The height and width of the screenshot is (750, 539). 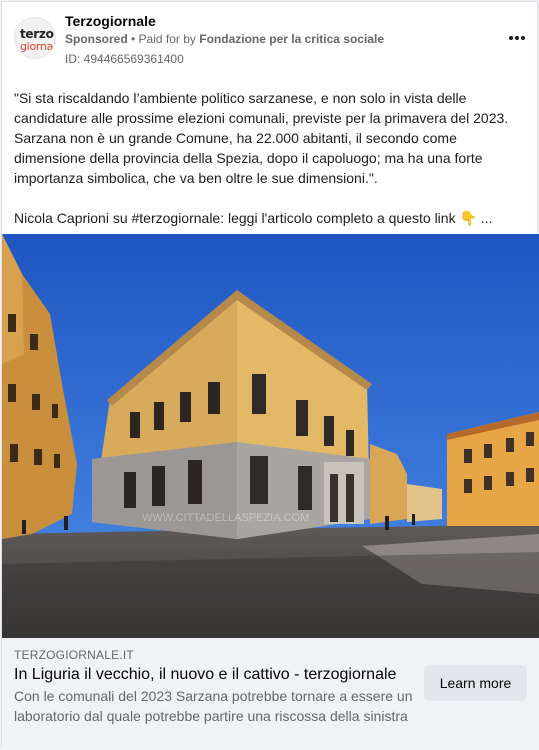 What do you see at coordinates (163, 39) in the screenshot?
I see `paid-for-label: • Paid for by` at bounding box center [163, 39].